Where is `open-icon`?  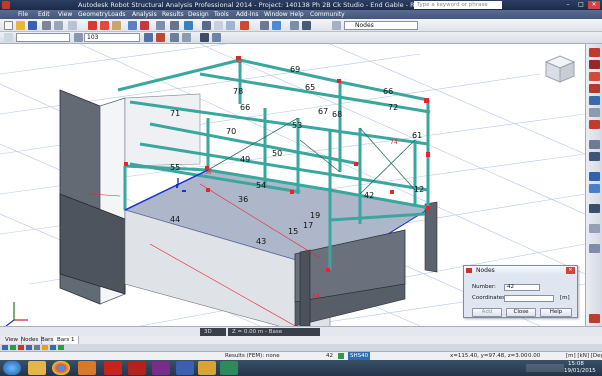
open-icon is located at coordinates (20, 25).